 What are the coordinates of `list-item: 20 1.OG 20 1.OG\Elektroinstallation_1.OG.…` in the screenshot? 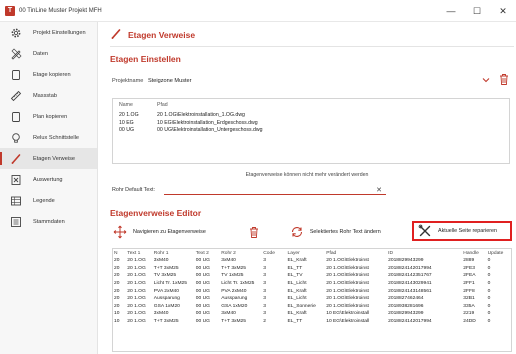 It's located at (311, 115).